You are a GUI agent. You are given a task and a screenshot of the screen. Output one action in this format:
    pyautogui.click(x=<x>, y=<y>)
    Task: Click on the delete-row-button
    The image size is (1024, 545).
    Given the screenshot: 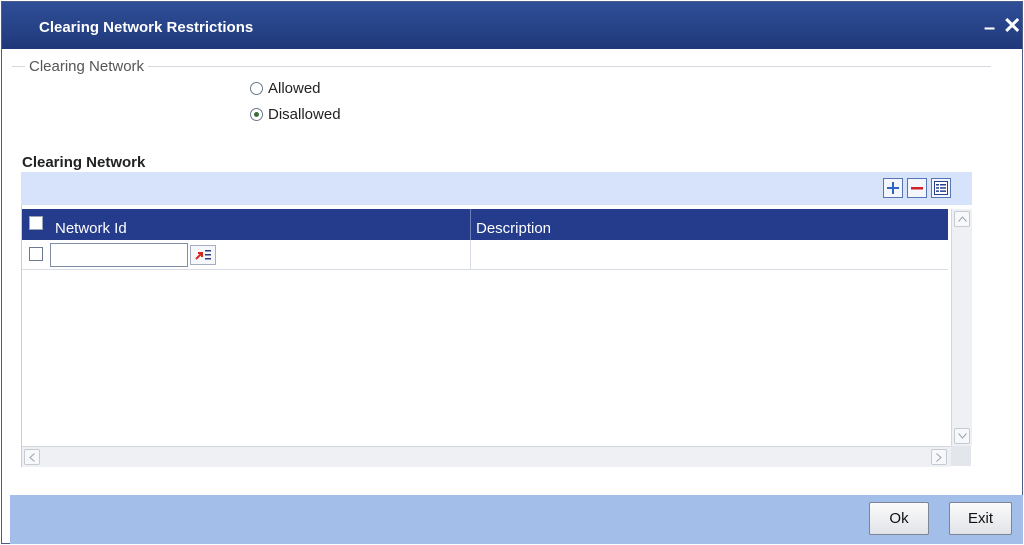 What is the action you would take?
    pyautogui.click(x=917, y=188)
    